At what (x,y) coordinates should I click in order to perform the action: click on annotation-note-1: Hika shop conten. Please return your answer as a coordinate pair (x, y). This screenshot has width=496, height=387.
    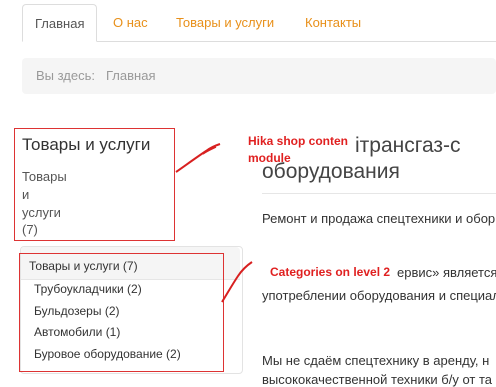
    Looking at the image, I should click on (298, 141).